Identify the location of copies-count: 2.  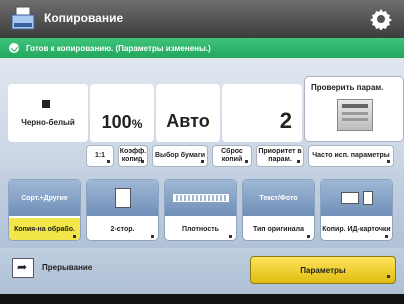
(285, 120).